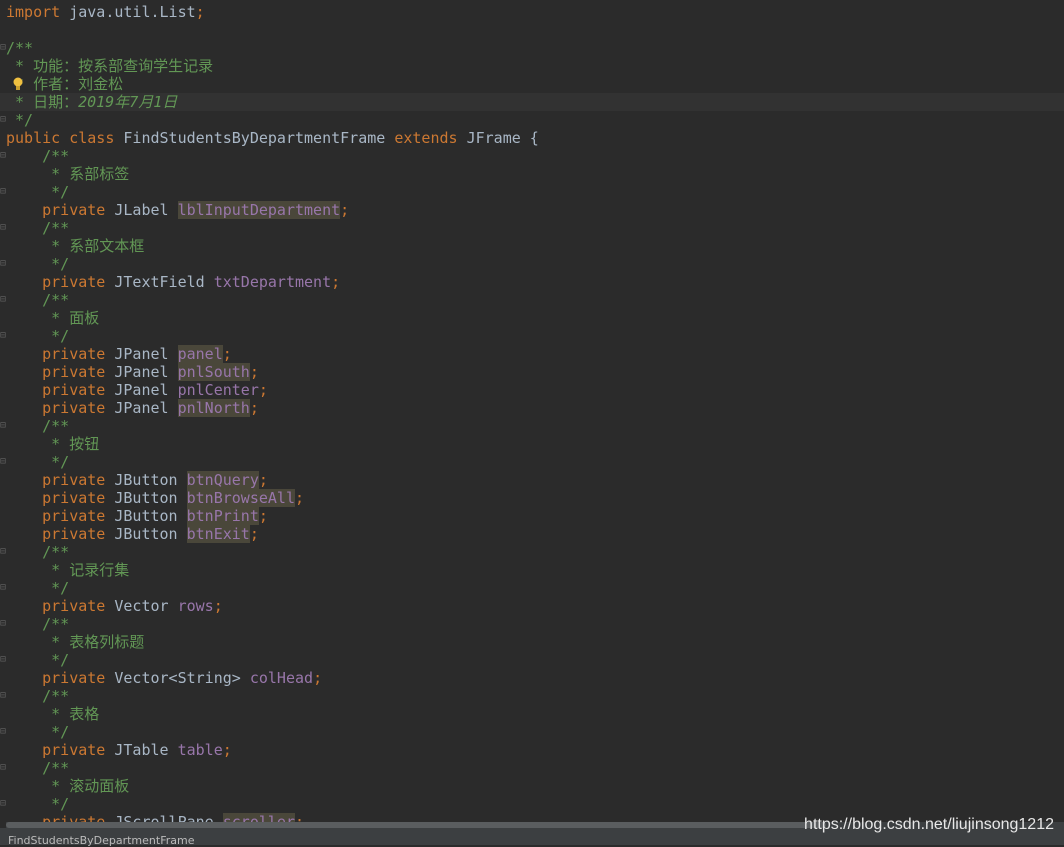 Image resolution: width=1064 pixels, height=847 pixels. What do you see at coordinates (430, 138) in the screenshot?
I see `code-token: extends` at bounding box center [430, 138].